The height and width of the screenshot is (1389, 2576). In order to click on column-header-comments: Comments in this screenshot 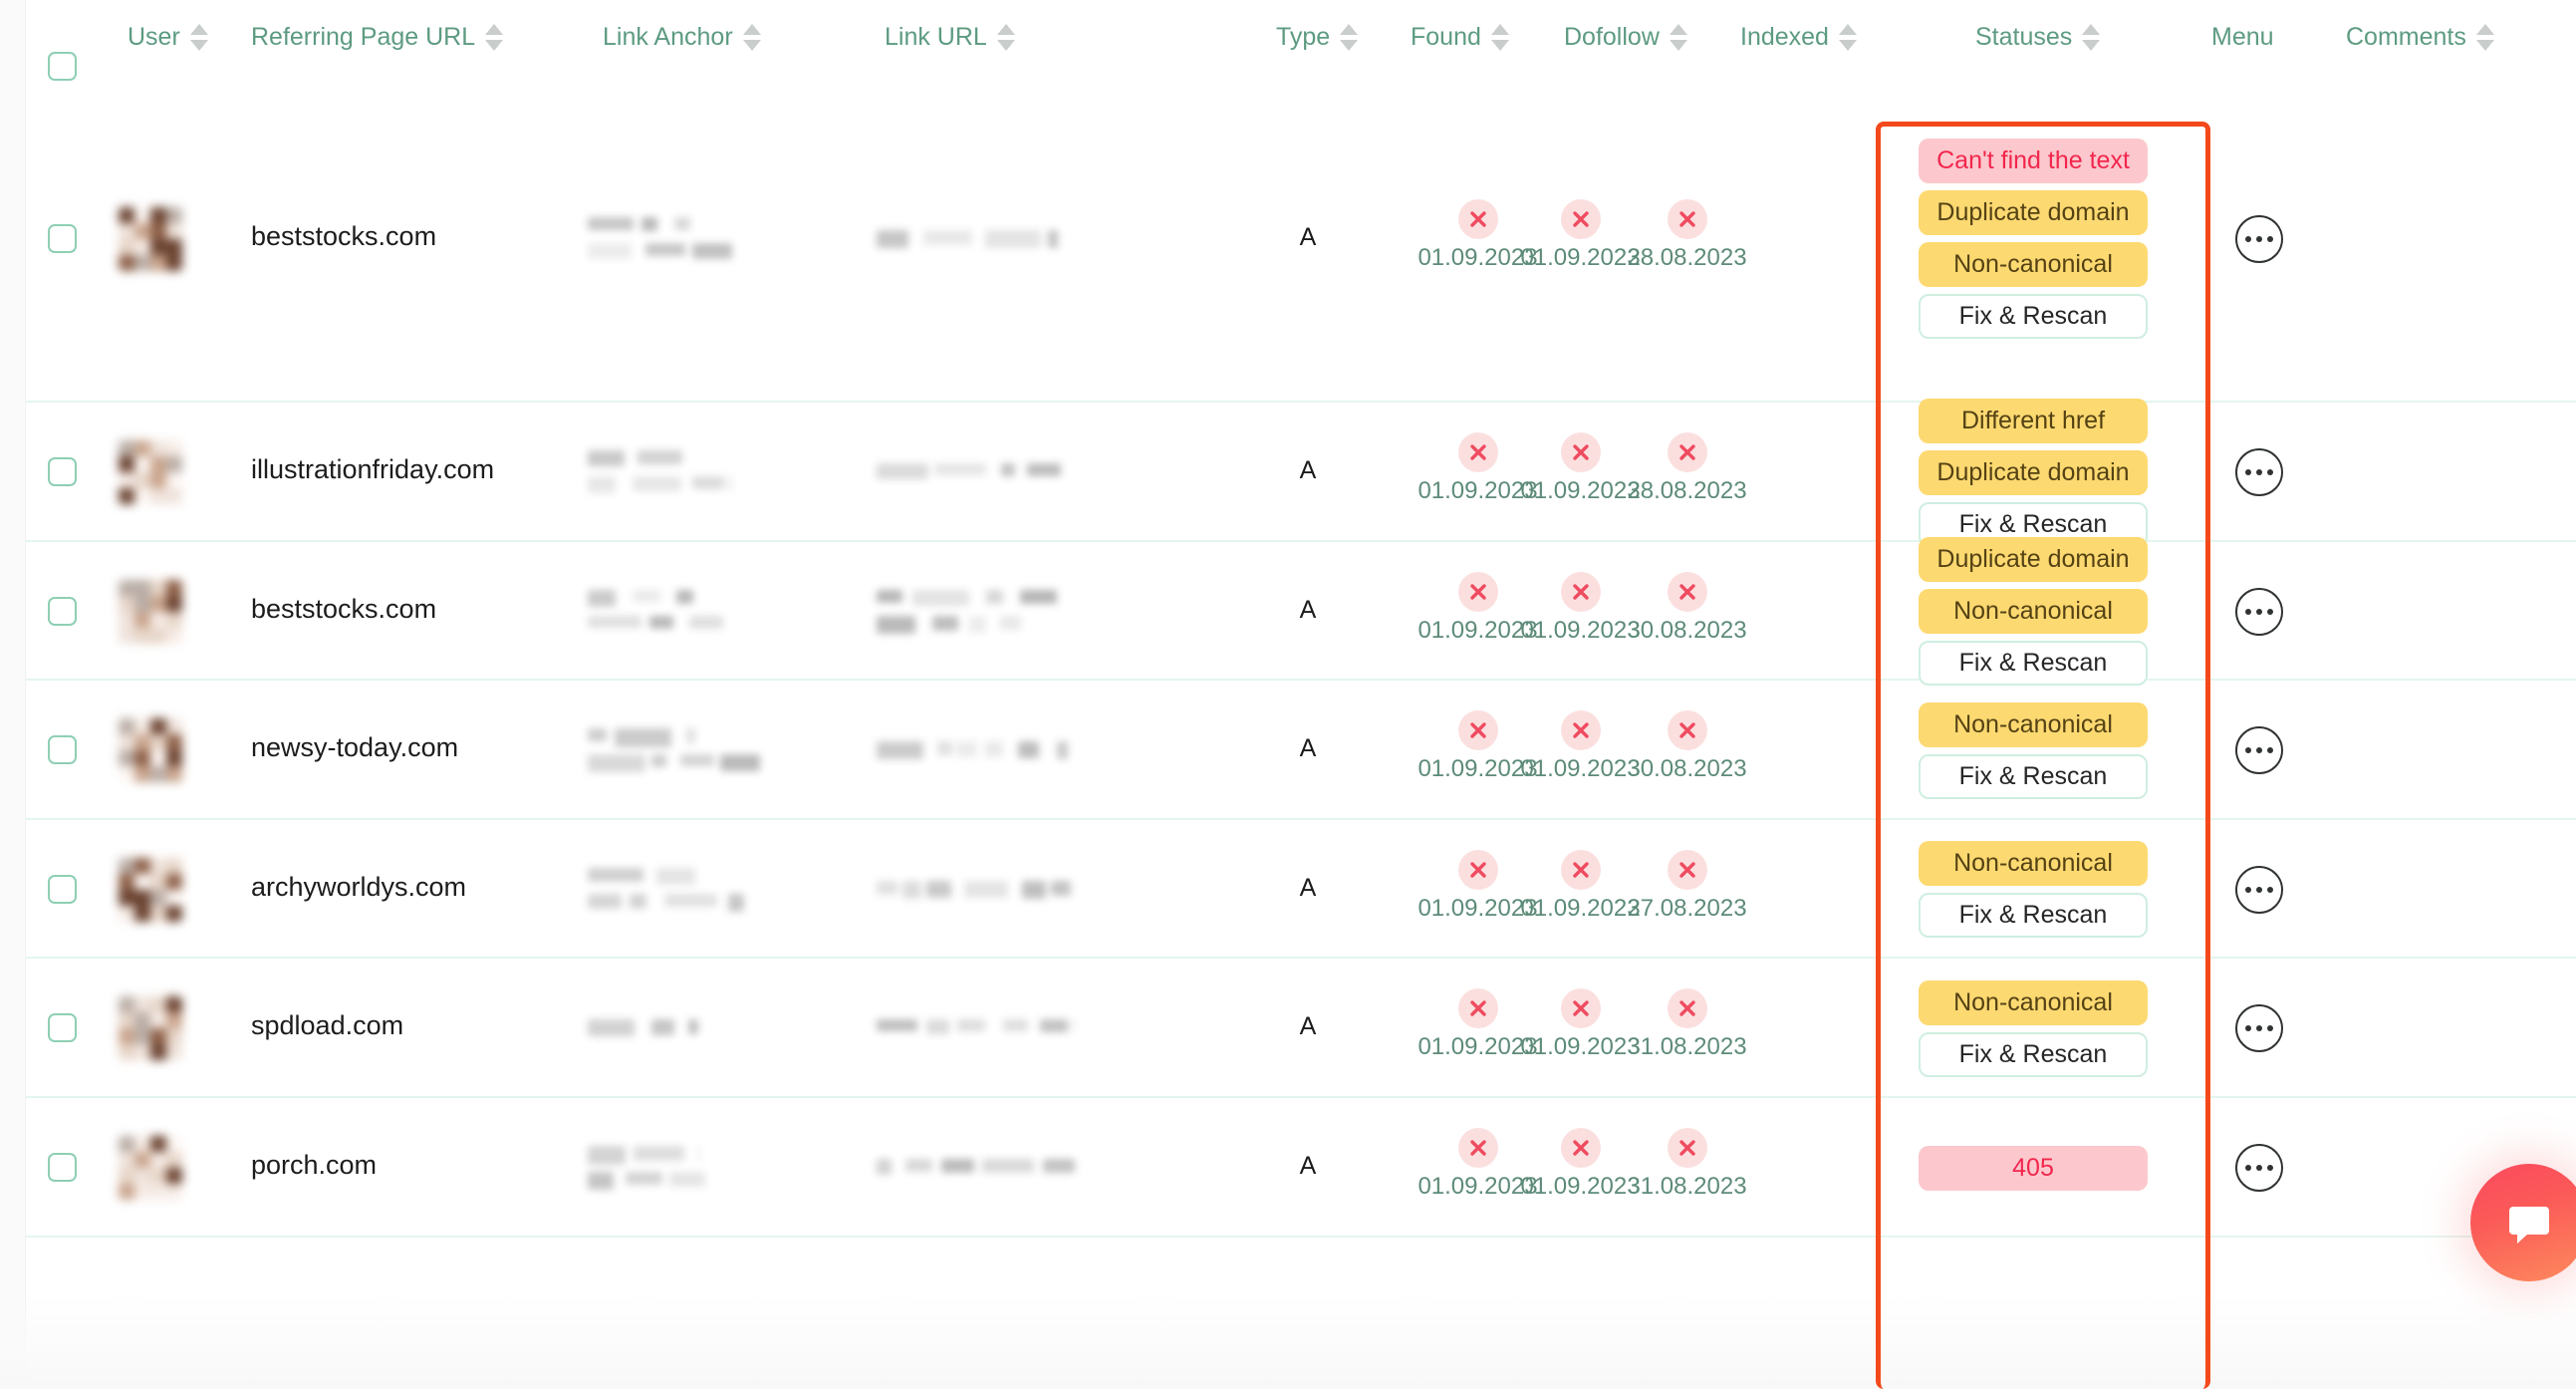, I will do `click(2420, 38)`.